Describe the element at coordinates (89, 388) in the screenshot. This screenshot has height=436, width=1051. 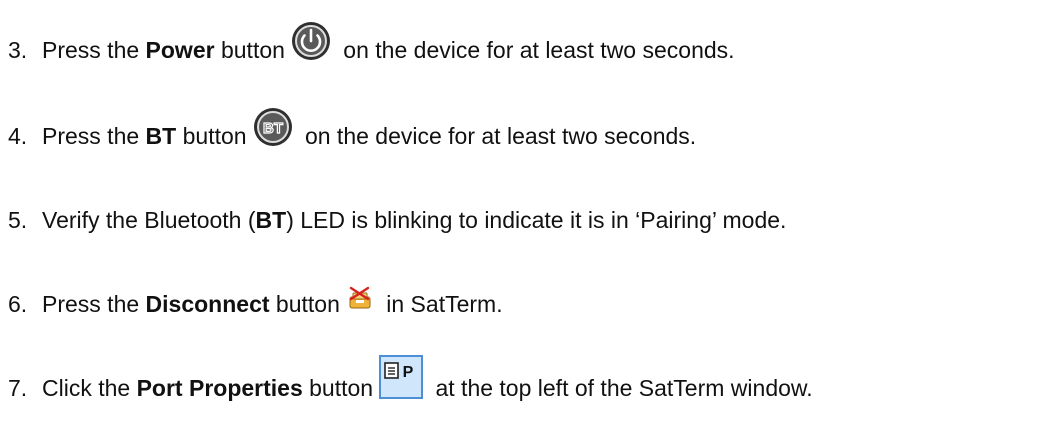
I see `step-text-pre: Click the` at that location.